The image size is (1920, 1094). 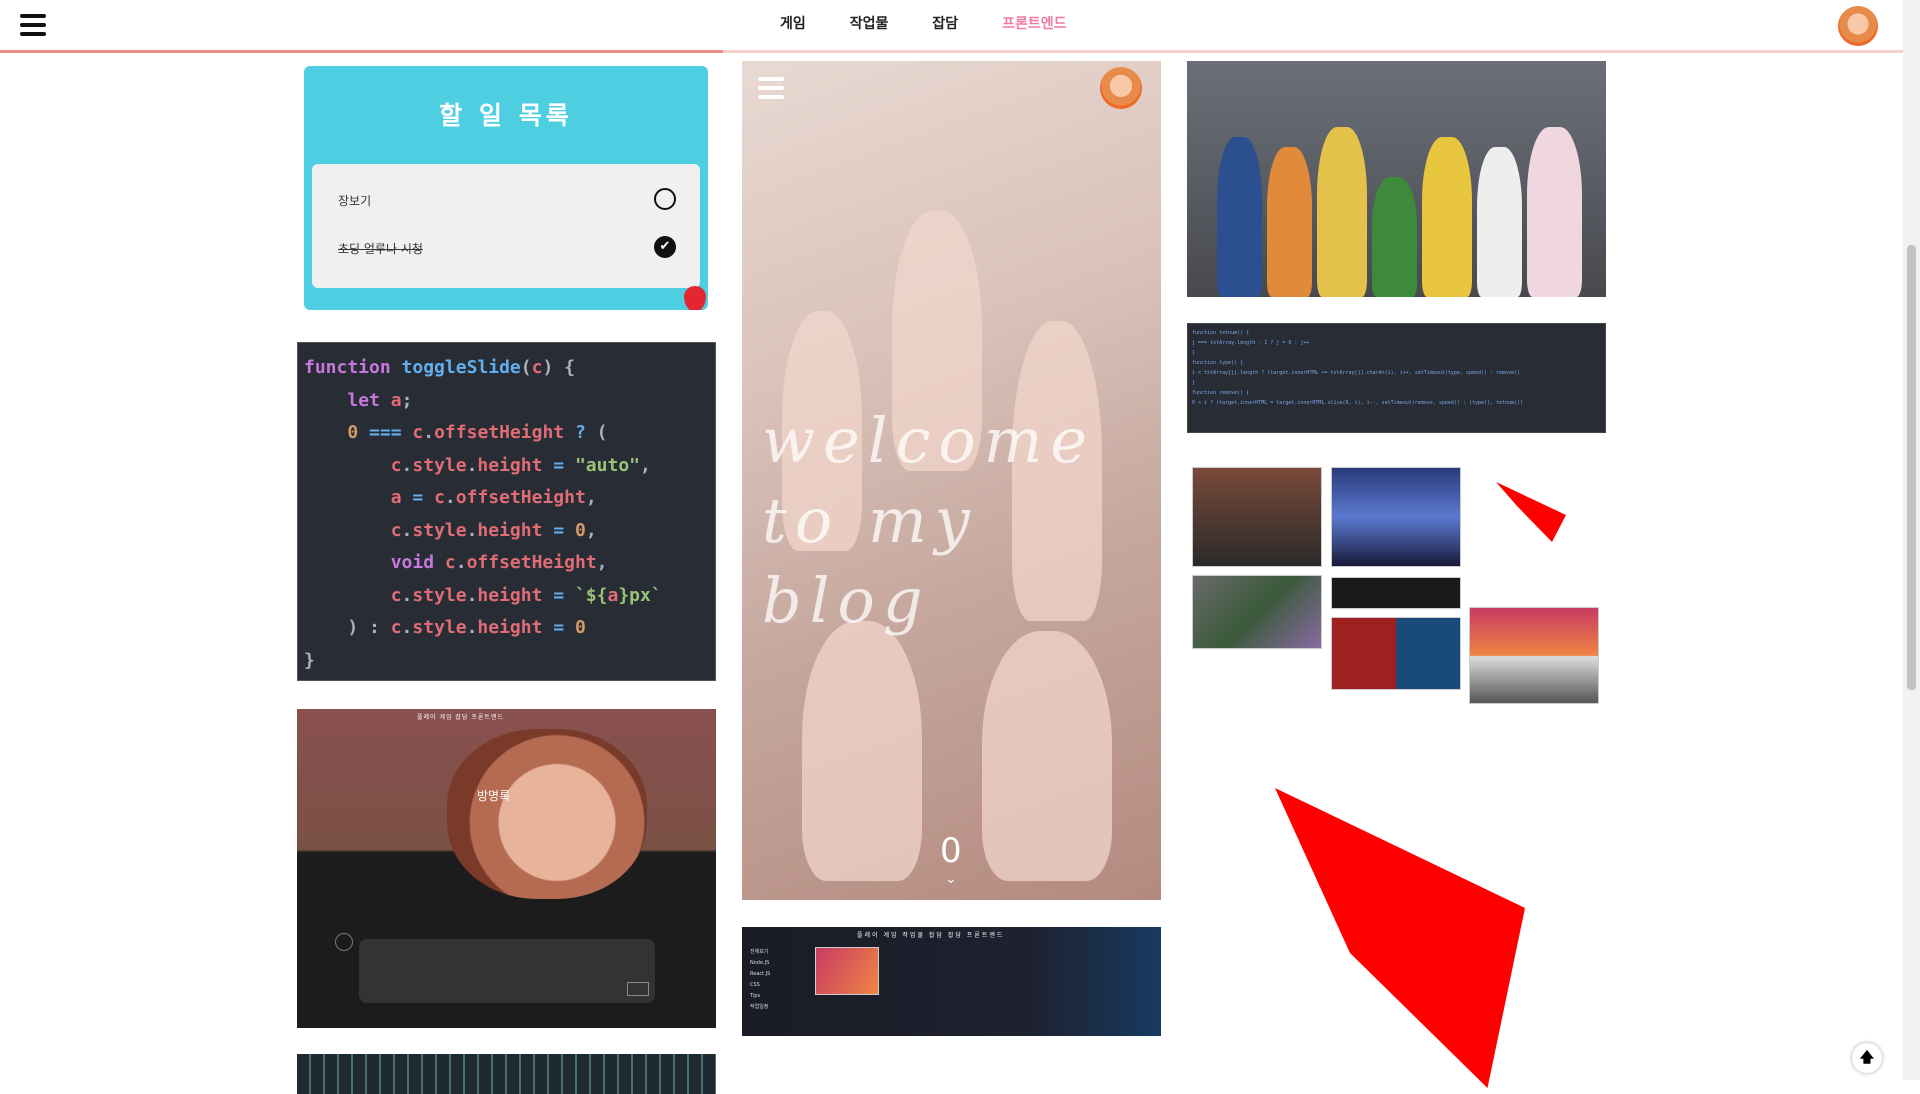 What do you see at coordinates (355, 201) in the screenshot?
I see `todo-item-label: 장보기` at bounding box center [355, 201].